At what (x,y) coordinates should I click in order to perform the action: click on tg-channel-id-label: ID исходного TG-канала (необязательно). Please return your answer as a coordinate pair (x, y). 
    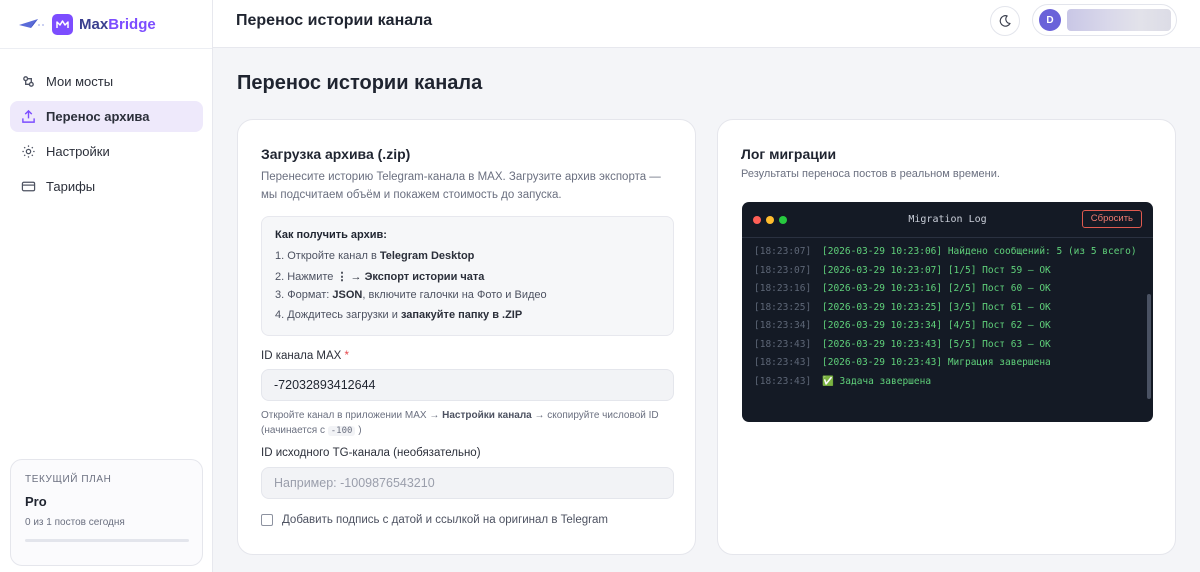
    Looking at the image, I should click on (371, 453).